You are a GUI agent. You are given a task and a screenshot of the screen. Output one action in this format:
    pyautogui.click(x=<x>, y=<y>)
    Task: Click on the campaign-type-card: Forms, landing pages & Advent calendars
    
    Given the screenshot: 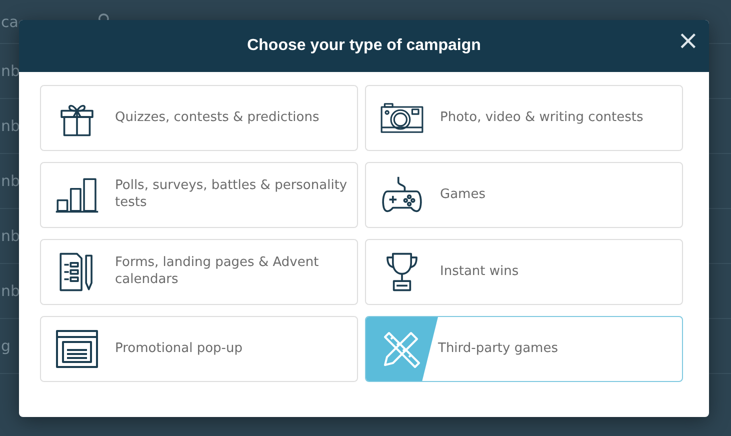 What is the action you would take?
    pyautogui.click(x=199, y=272)
    